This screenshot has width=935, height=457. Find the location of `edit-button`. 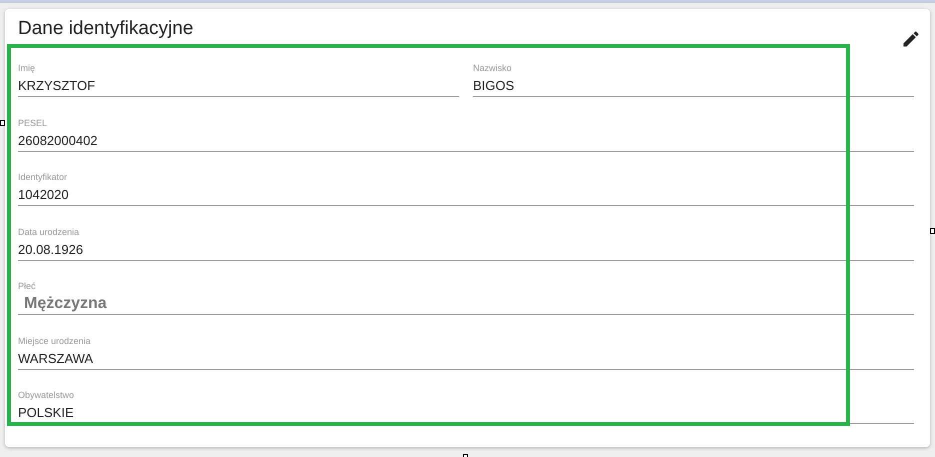

edit-button is located at coordinates (911, 39).